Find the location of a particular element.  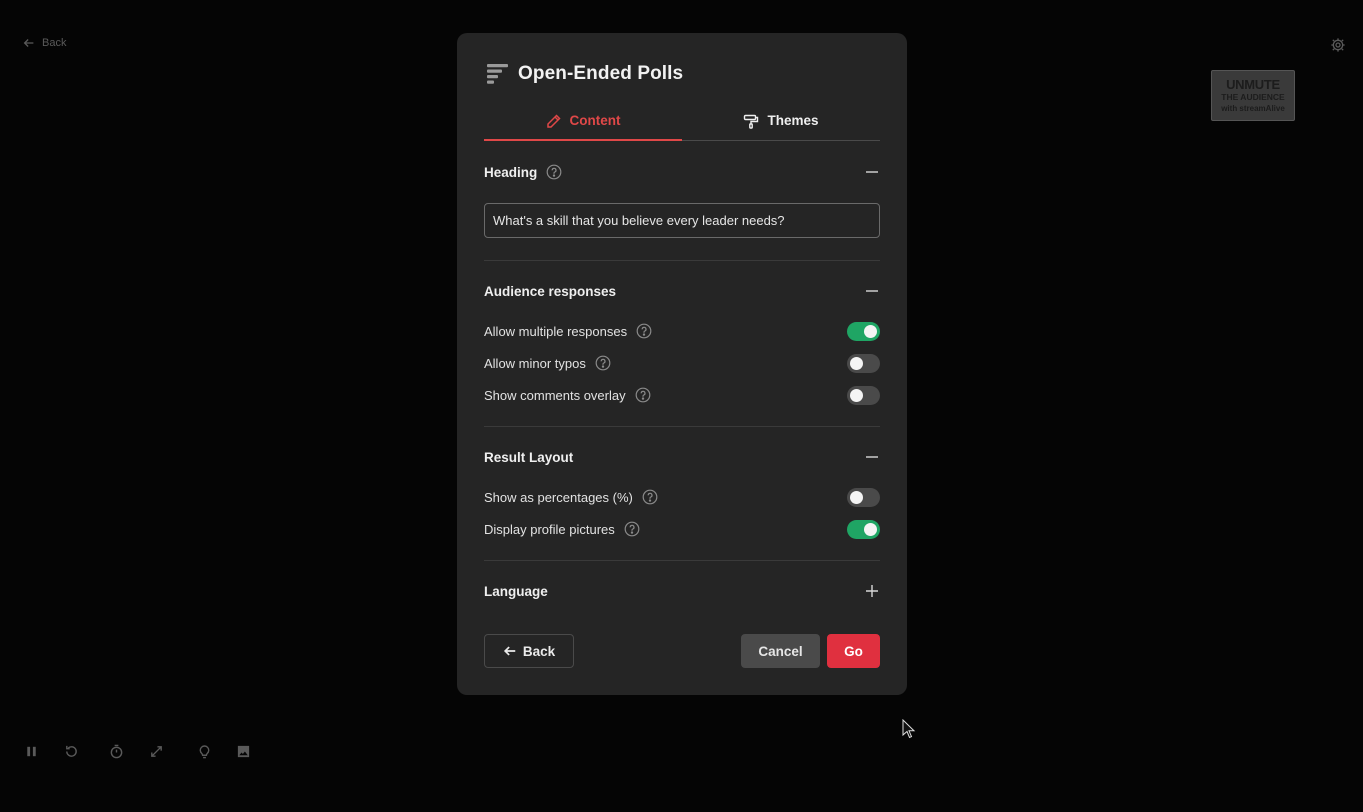

option-label-group: Show as percentages (%) is located at coordinates (571, 497).